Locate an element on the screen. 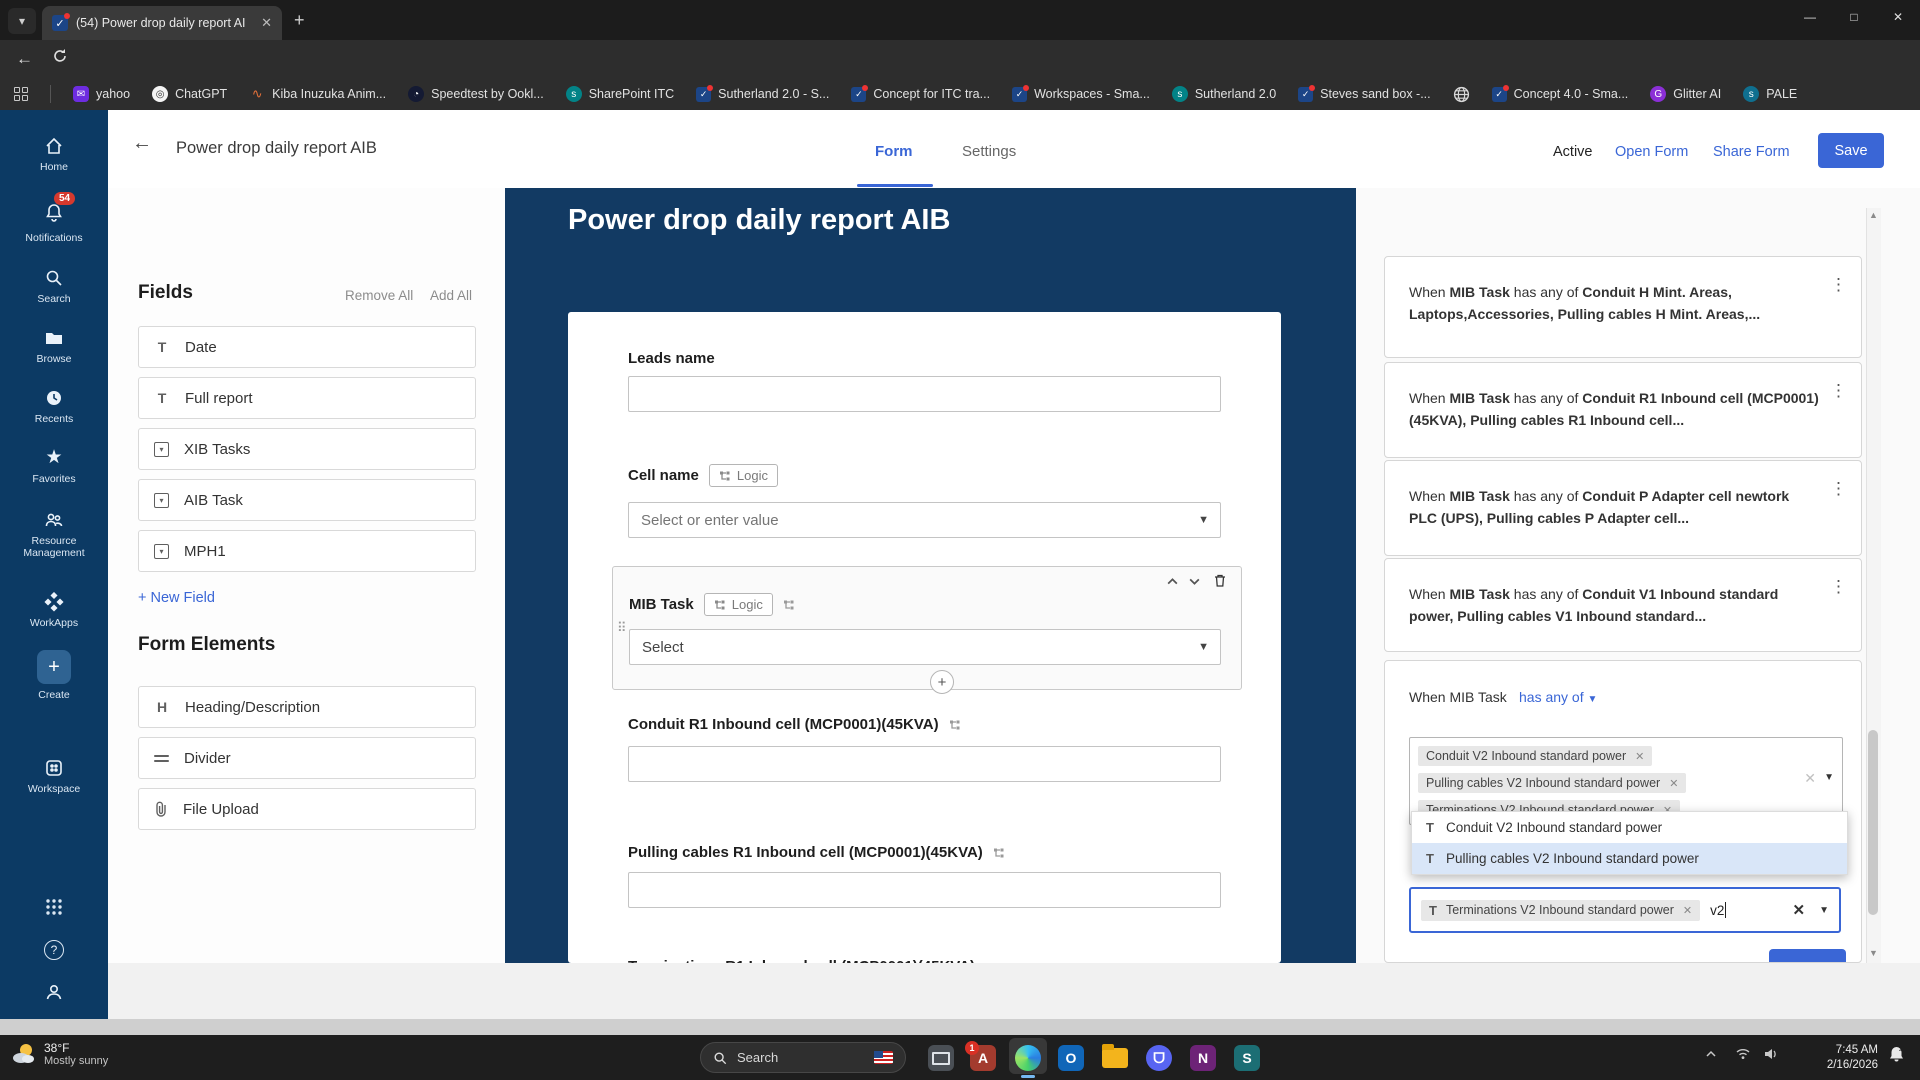 The height and width of the screenshot is (1080, 1920). notification-bell-icon: z is located at coordinates (1896, 1056).